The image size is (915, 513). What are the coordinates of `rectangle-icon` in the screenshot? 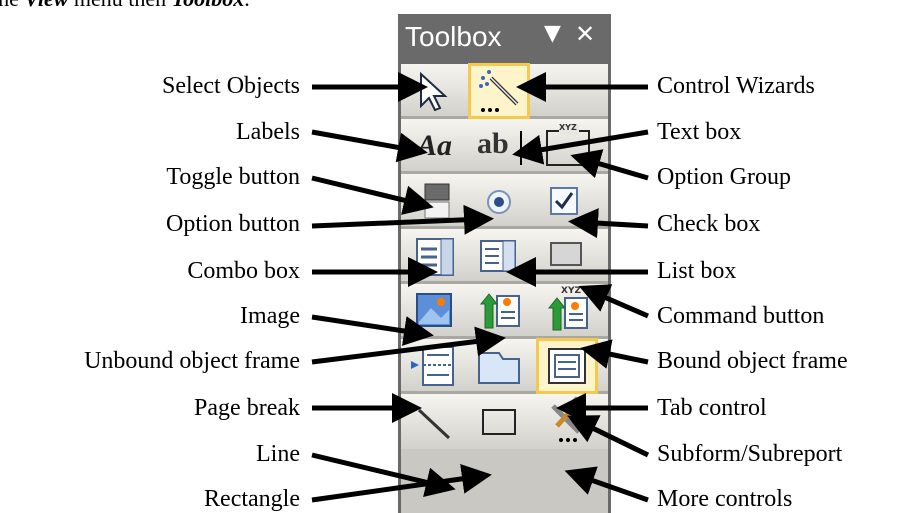 It's located at (499, 422).